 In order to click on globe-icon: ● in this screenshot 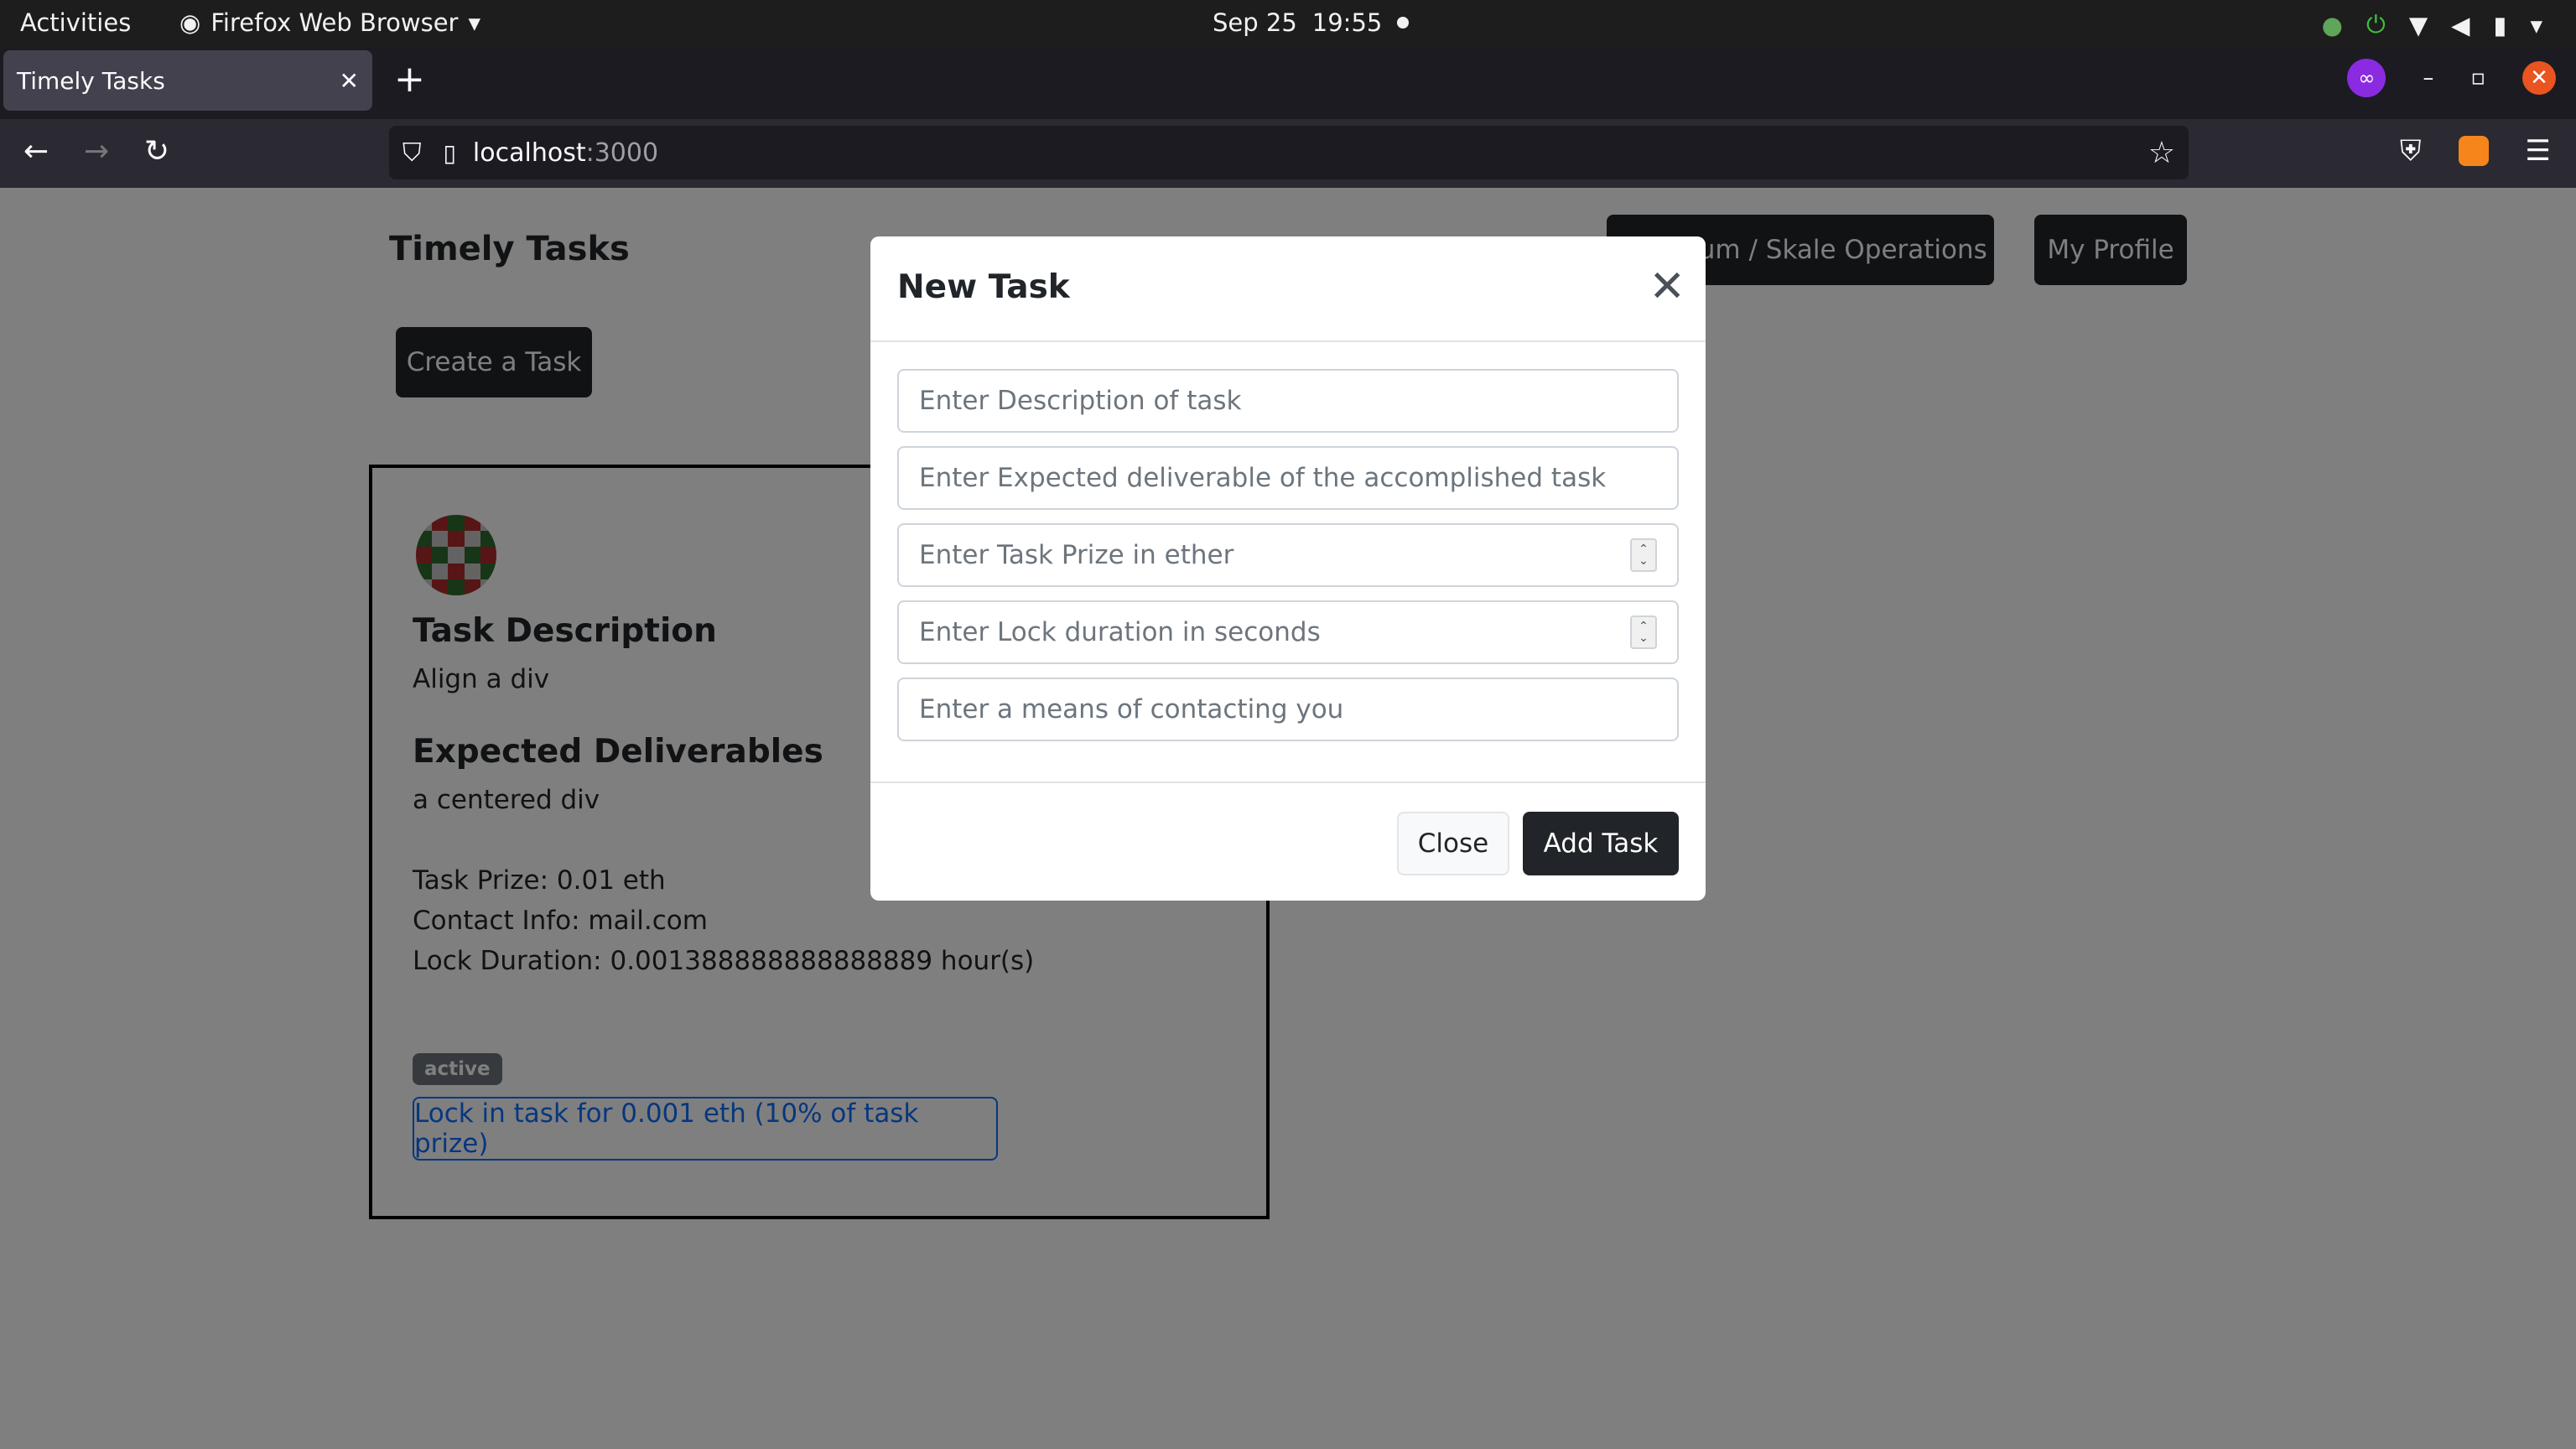, I will do `click(2332, 24)`.